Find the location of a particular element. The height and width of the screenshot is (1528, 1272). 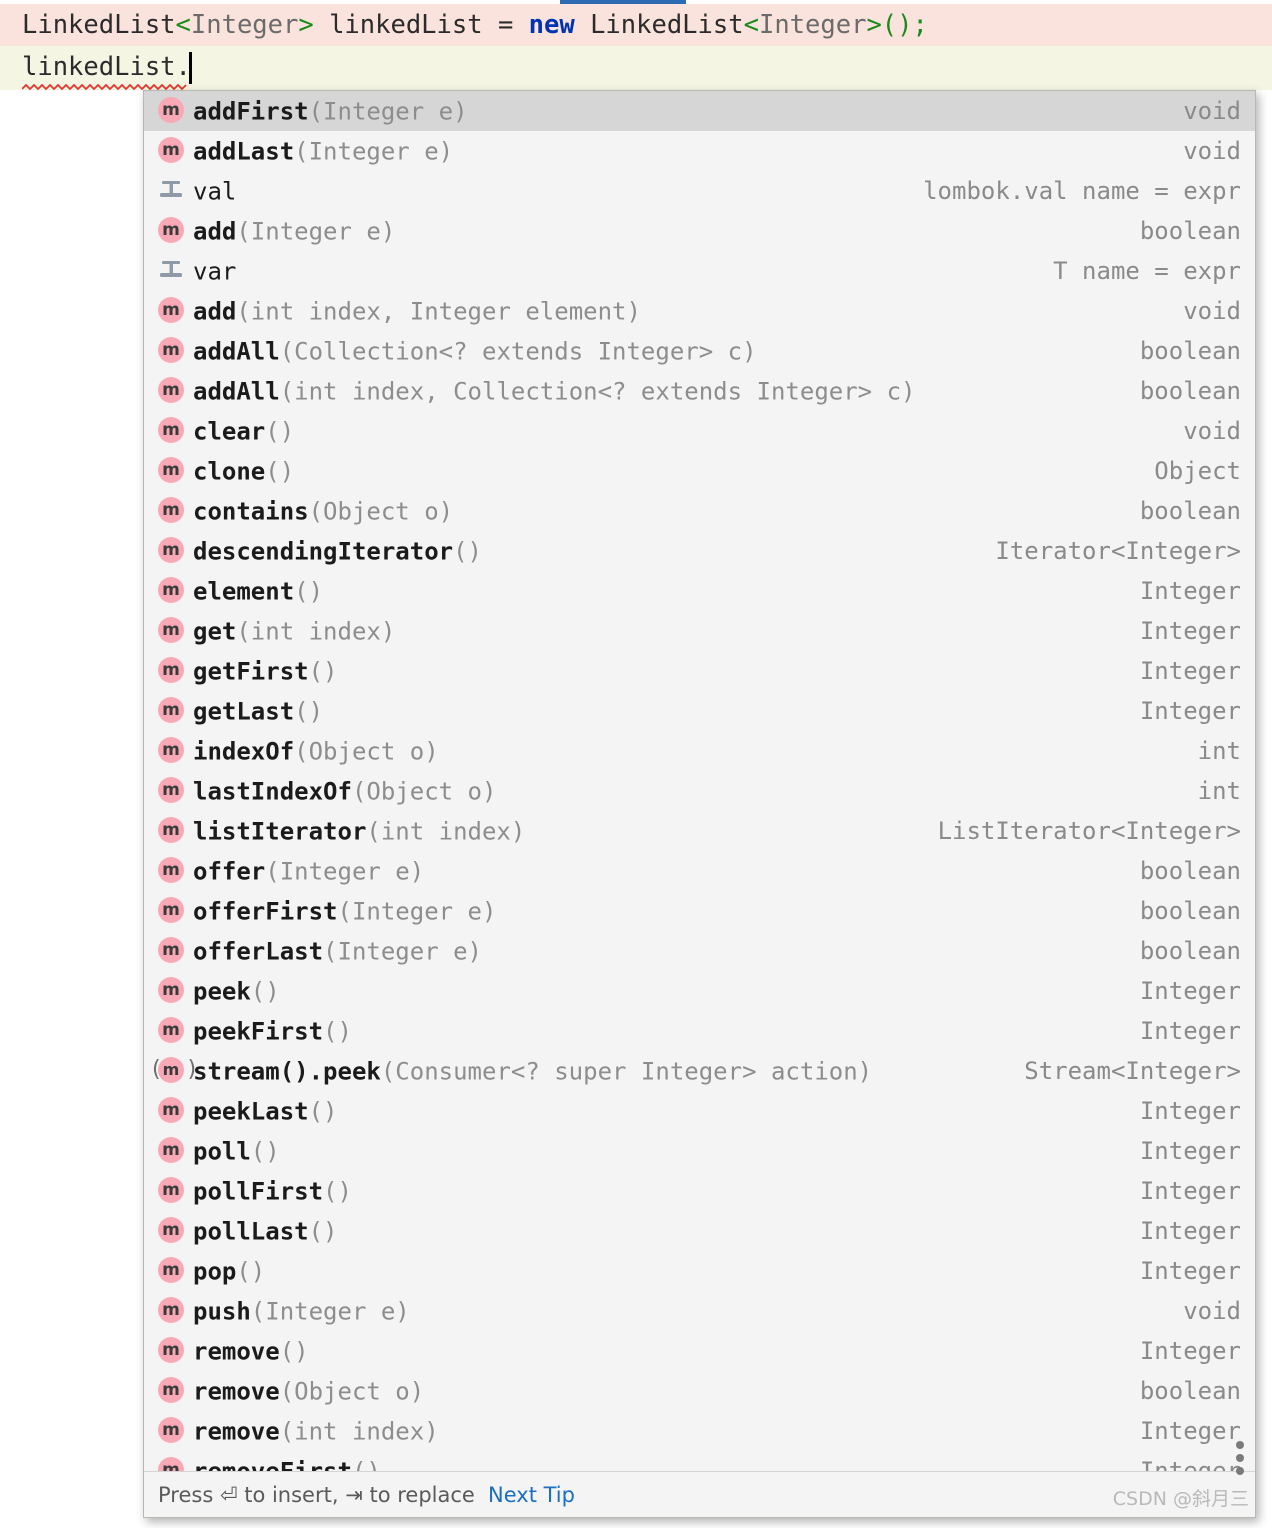

completion-item: clear() void is located at coordinates (699, 431).